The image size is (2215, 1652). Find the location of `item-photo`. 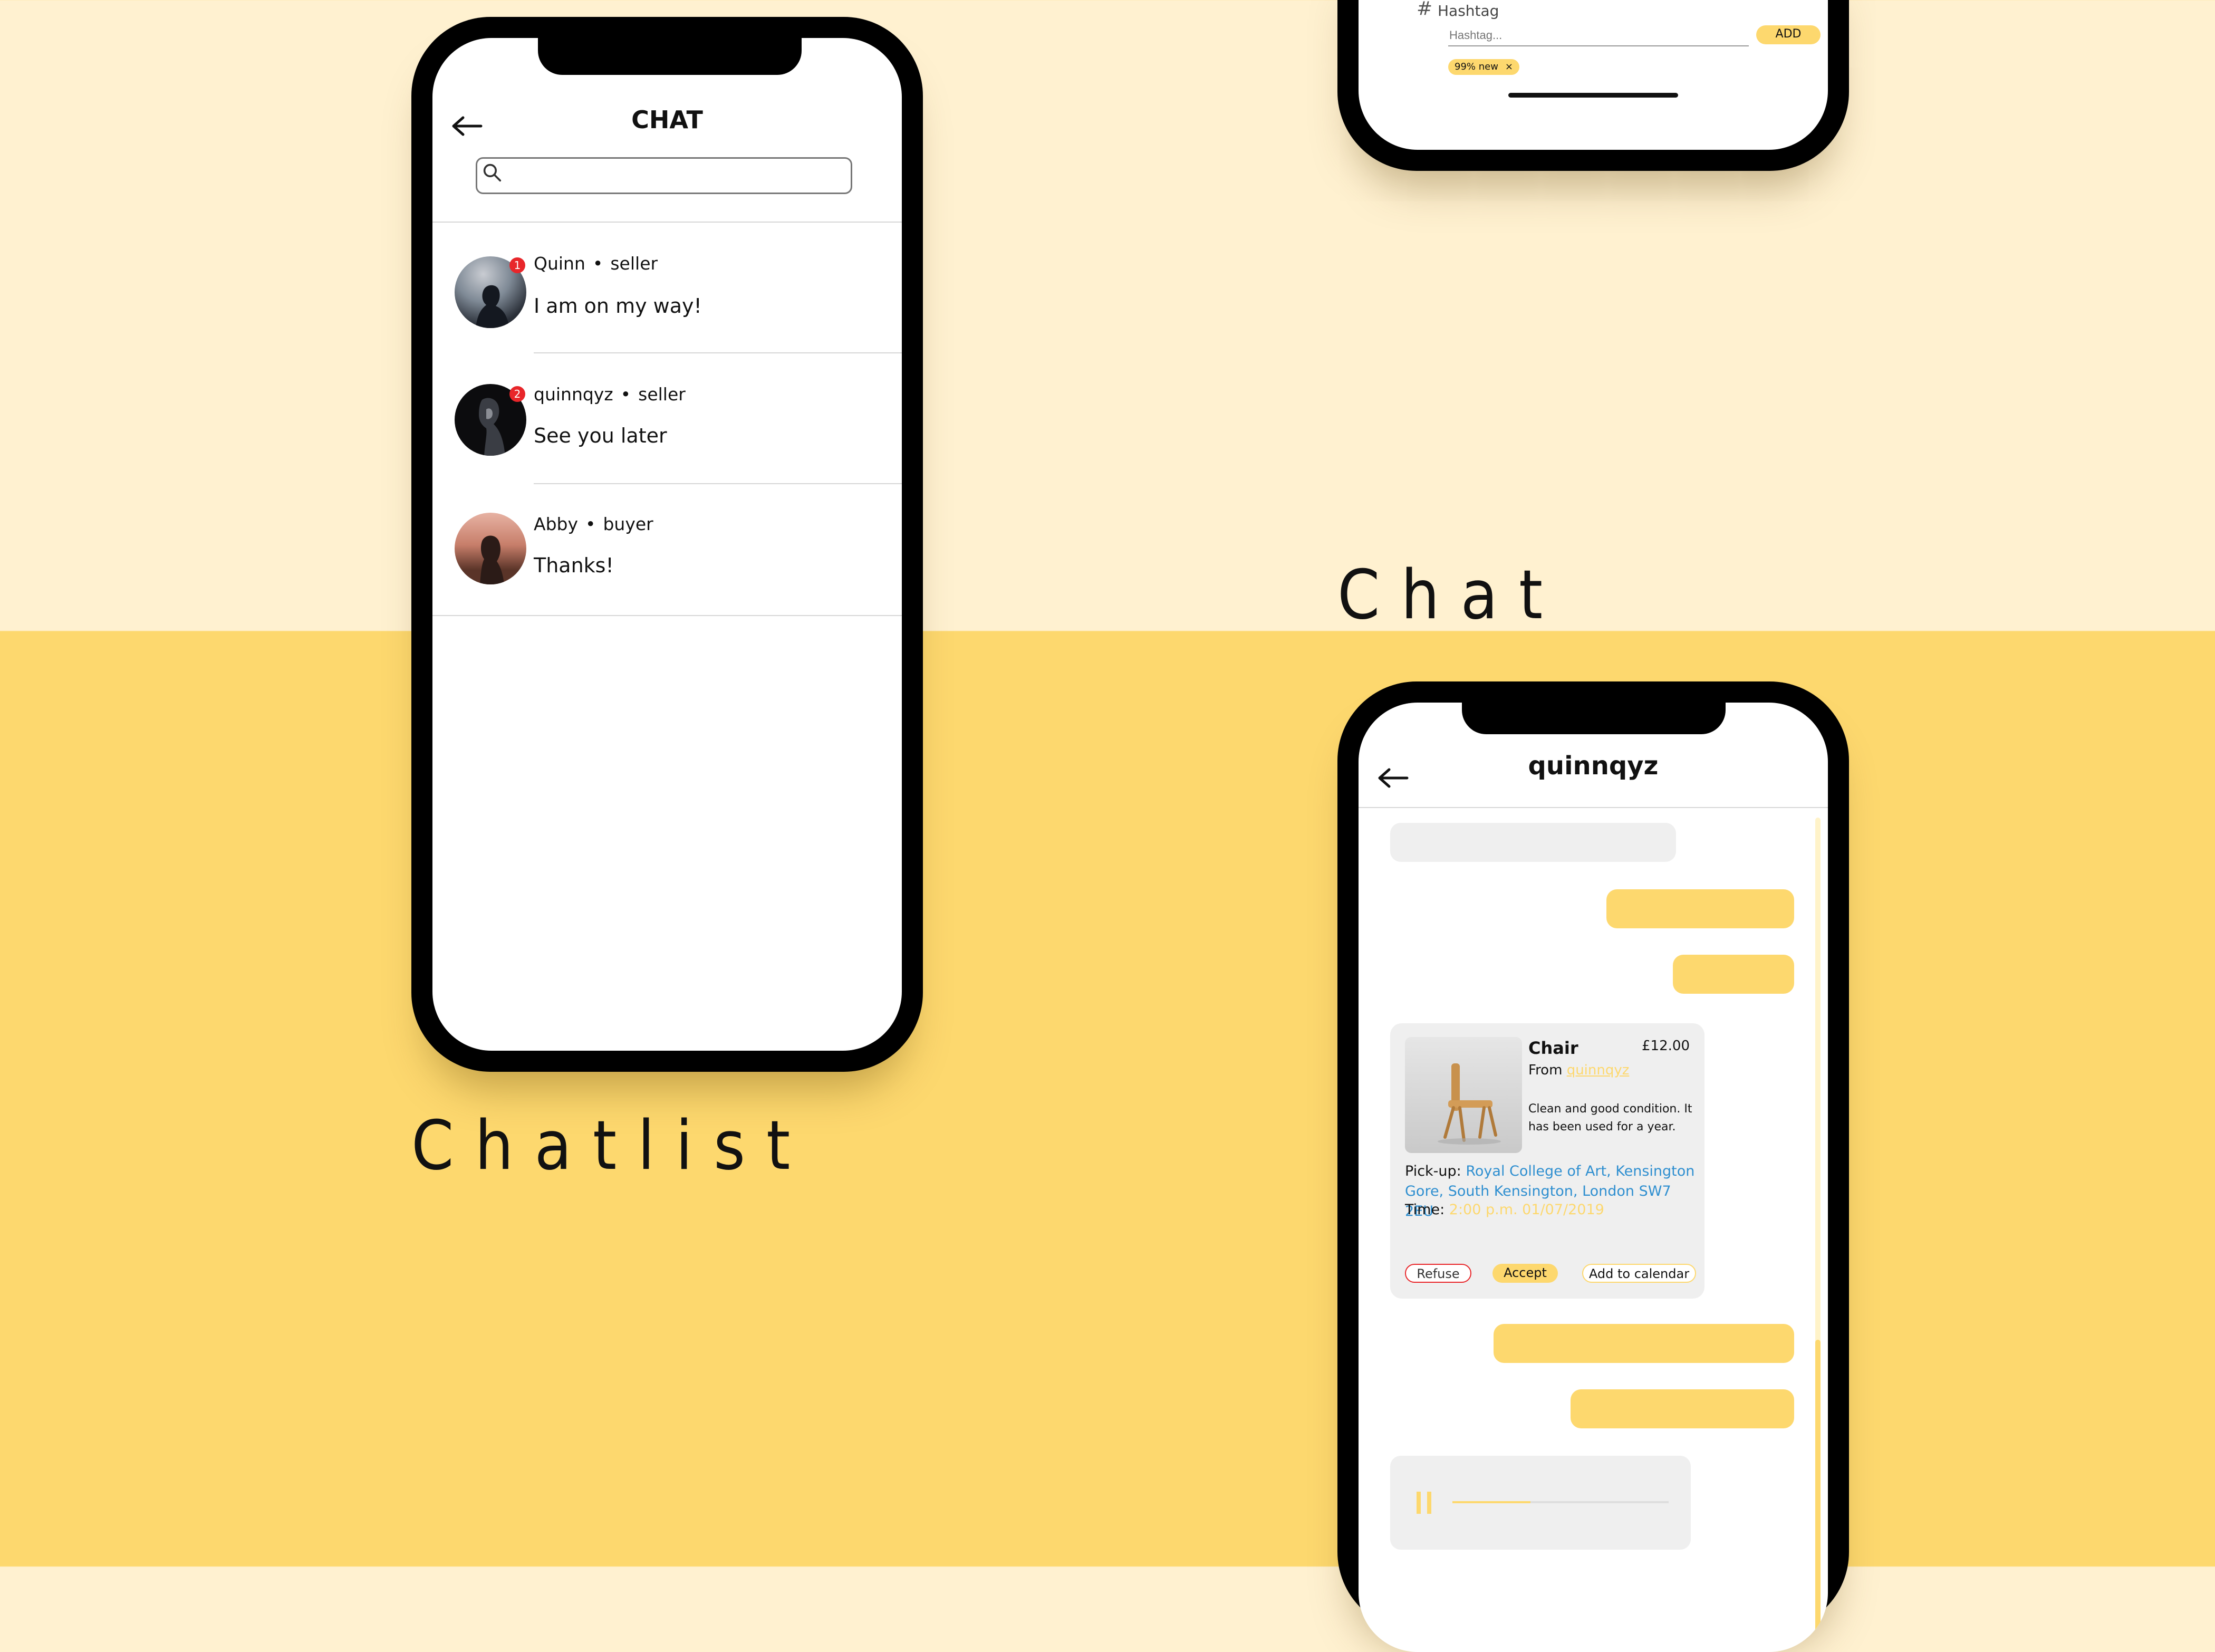

item-photo is located at coordinates (1463, 1095).